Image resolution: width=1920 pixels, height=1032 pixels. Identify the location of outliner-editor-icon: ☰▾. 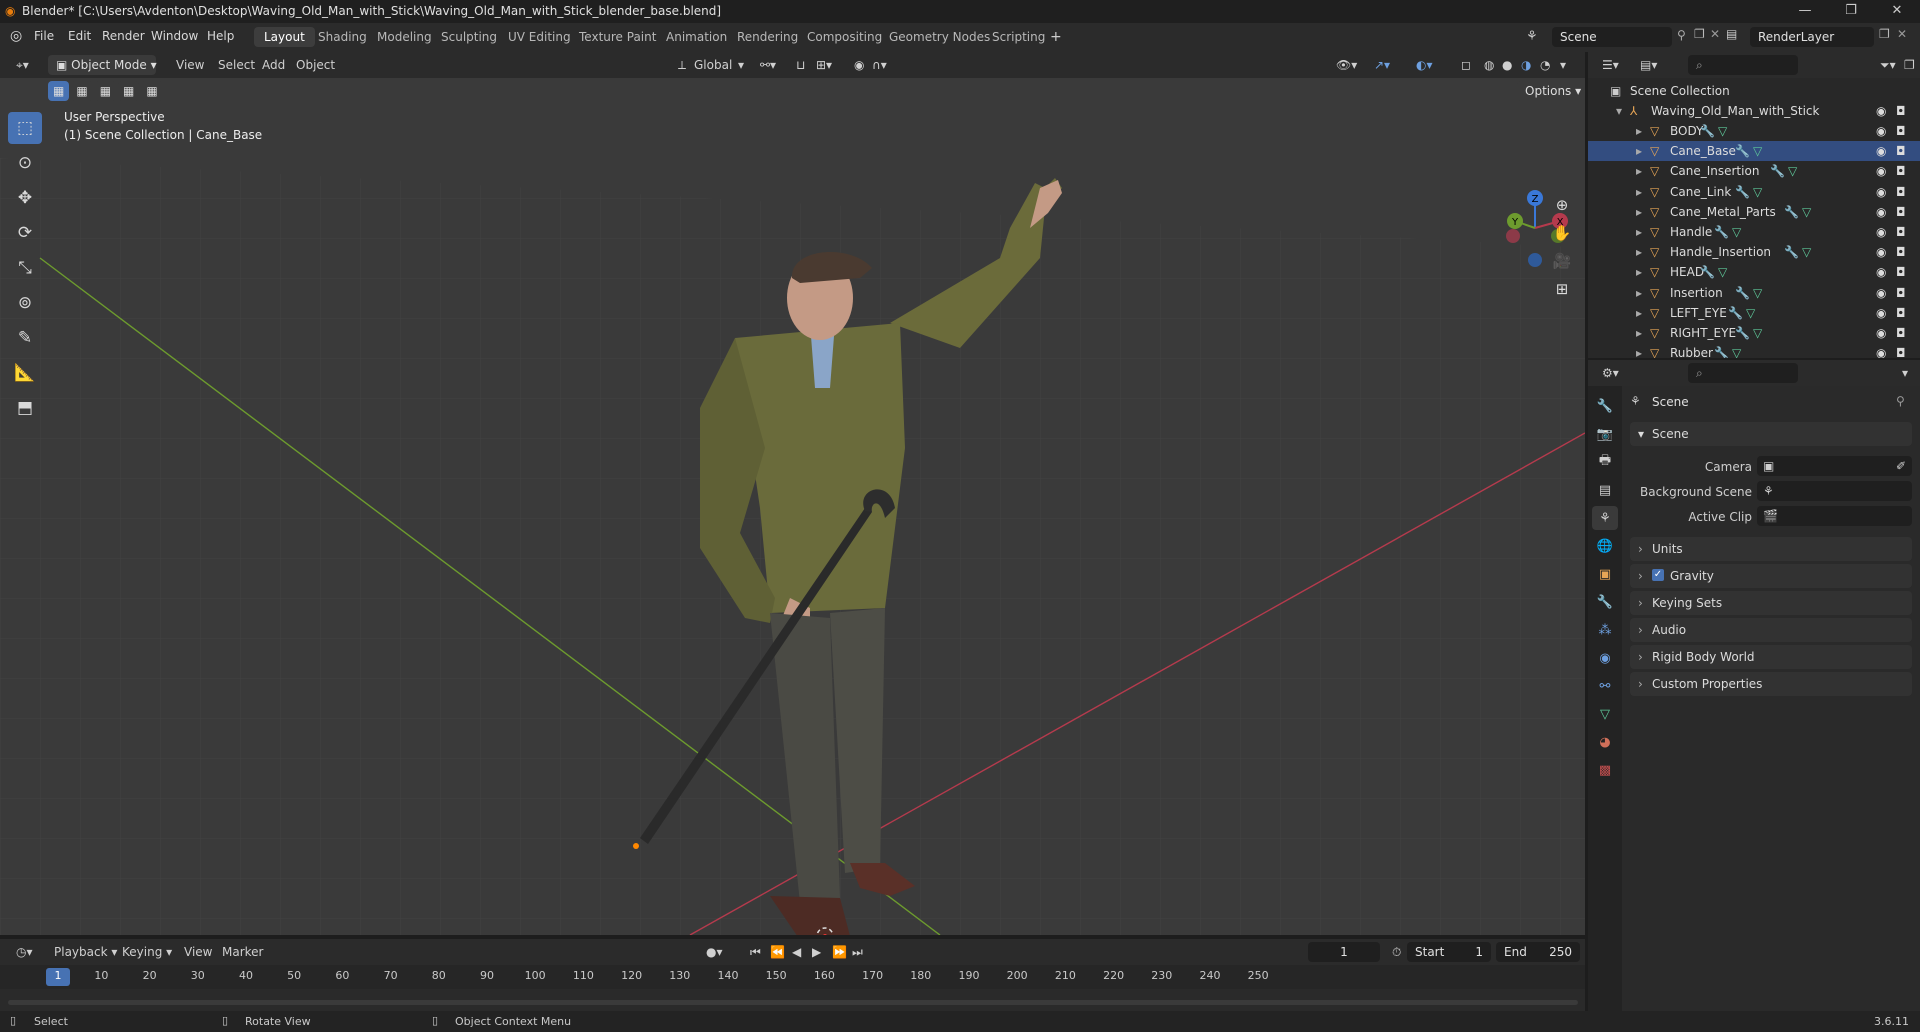
(1610, 65).